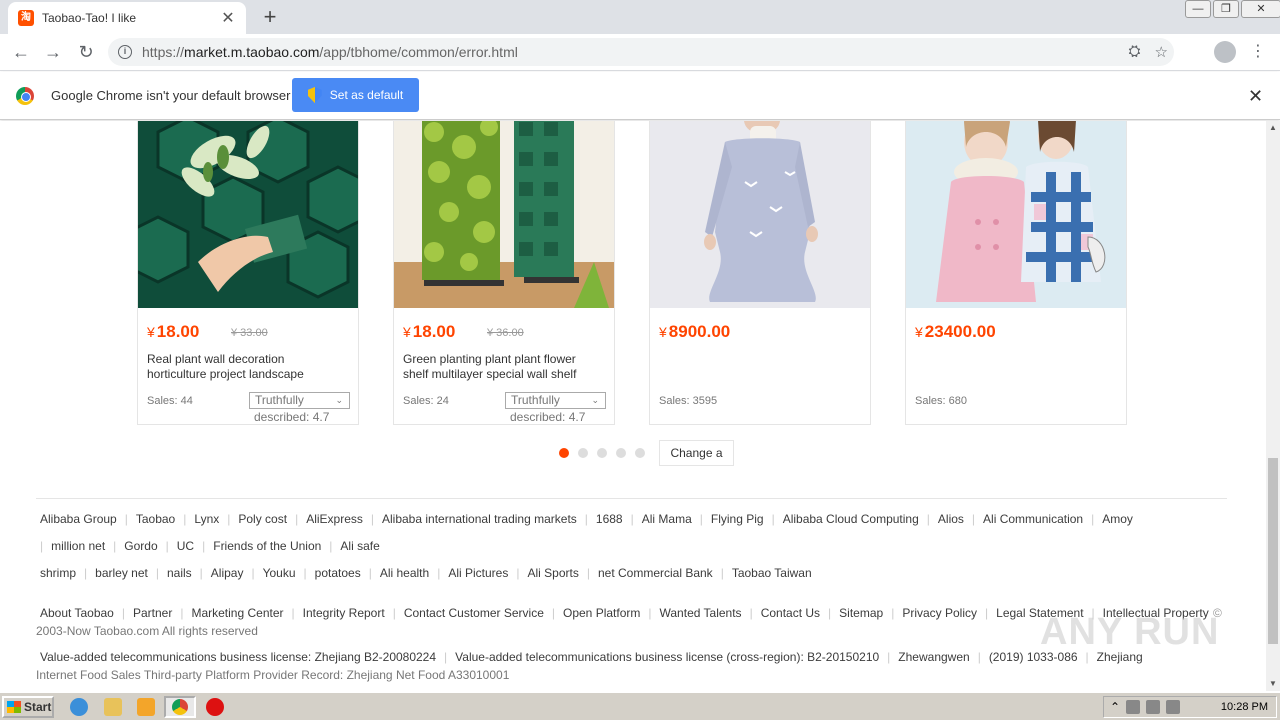 The width and height of the screenshot is (1280, 720). I want to click on minimize-button: —, so click(1198, 9).